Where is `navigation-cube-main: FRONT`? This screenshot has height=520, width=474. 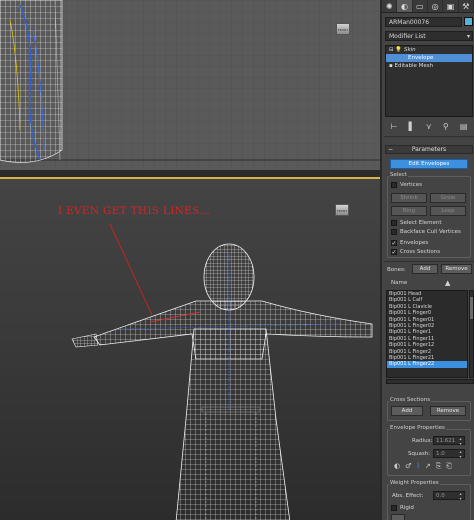 navigation-cube-main: FRONT is located at coordinates (343, 209).